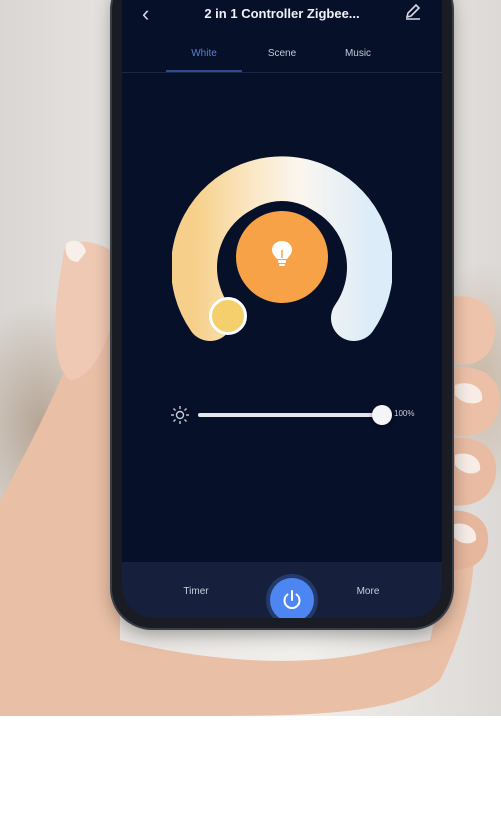 Image resolution: width=501 pixels, height=832 pixels. Describe the element at coordinates (282, 253) in the screenshot. I see `lightbulb-icon` at that location.